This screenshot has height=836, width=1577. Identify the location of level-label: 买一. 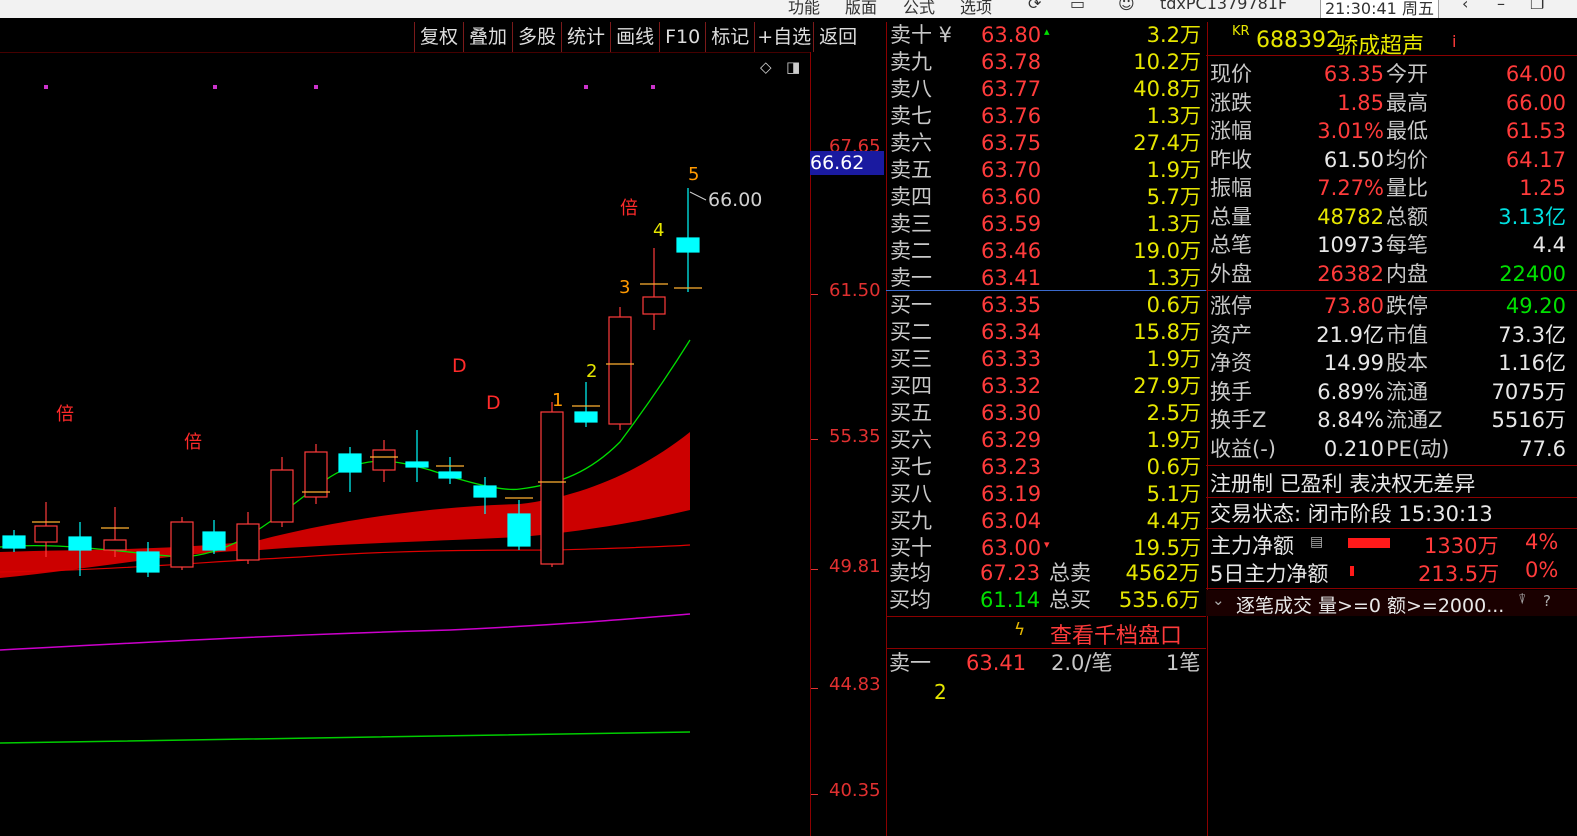
(911, 305).